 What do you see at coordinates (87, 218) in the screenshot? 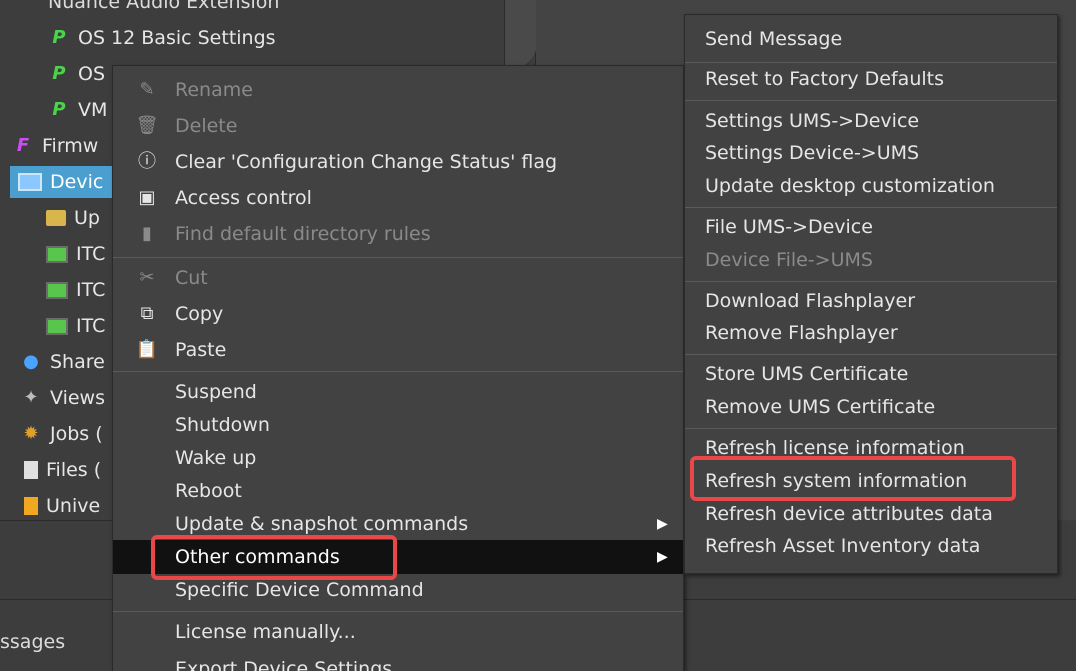
I see `tree-item-label: Up` at bounding box center [87, 218].